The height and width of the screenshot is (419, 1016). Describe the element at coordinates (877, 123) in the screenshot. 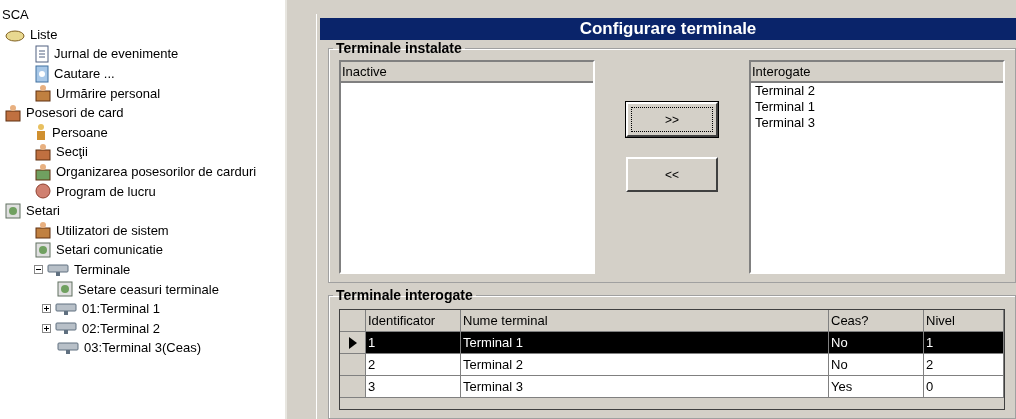

I see `list-item: Terminal 3` at that location.